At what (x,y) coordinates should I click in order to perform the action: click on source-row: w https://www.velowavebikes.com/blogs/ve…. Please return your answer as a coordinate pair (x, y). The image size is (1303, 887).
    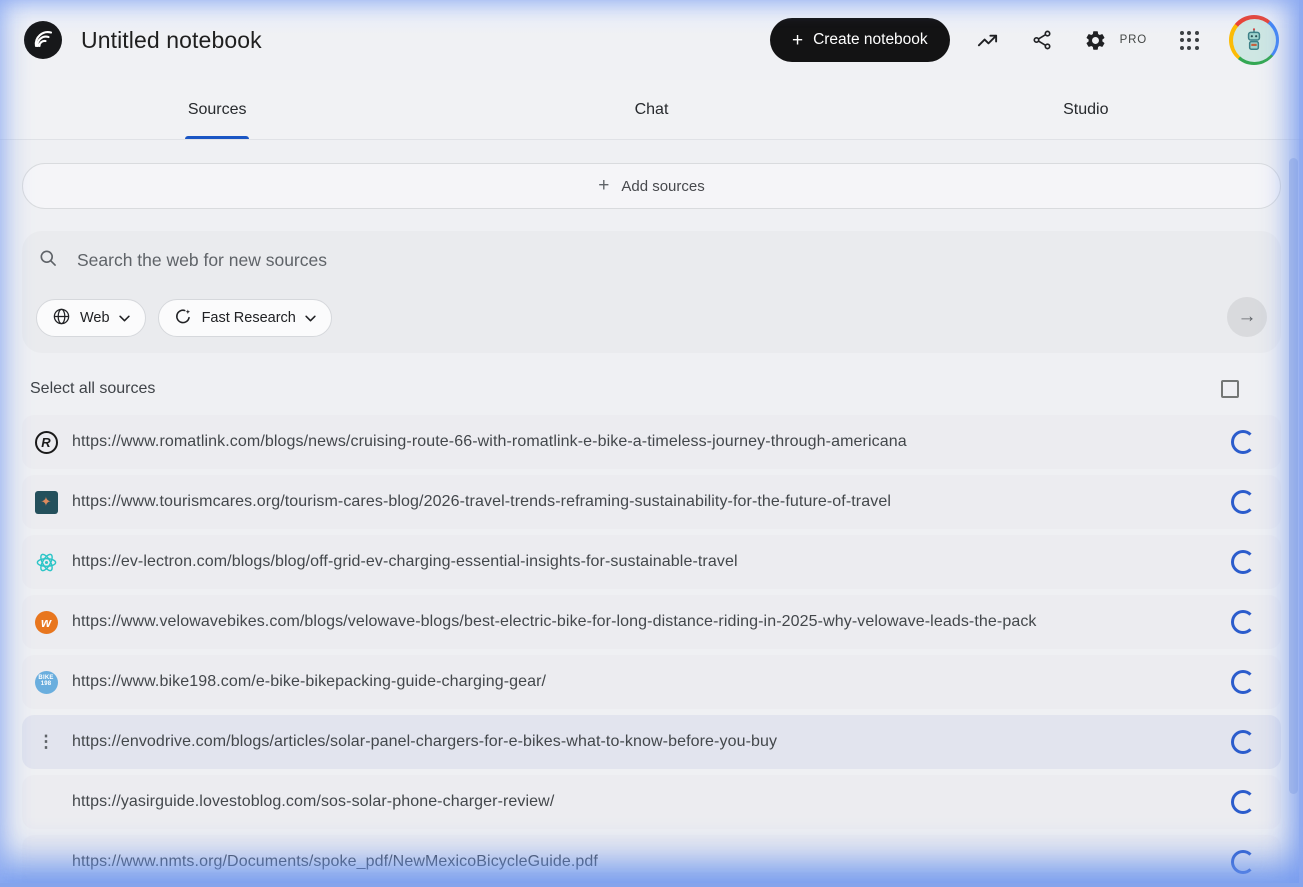
    Looking at the image, I should click on (651, 622).